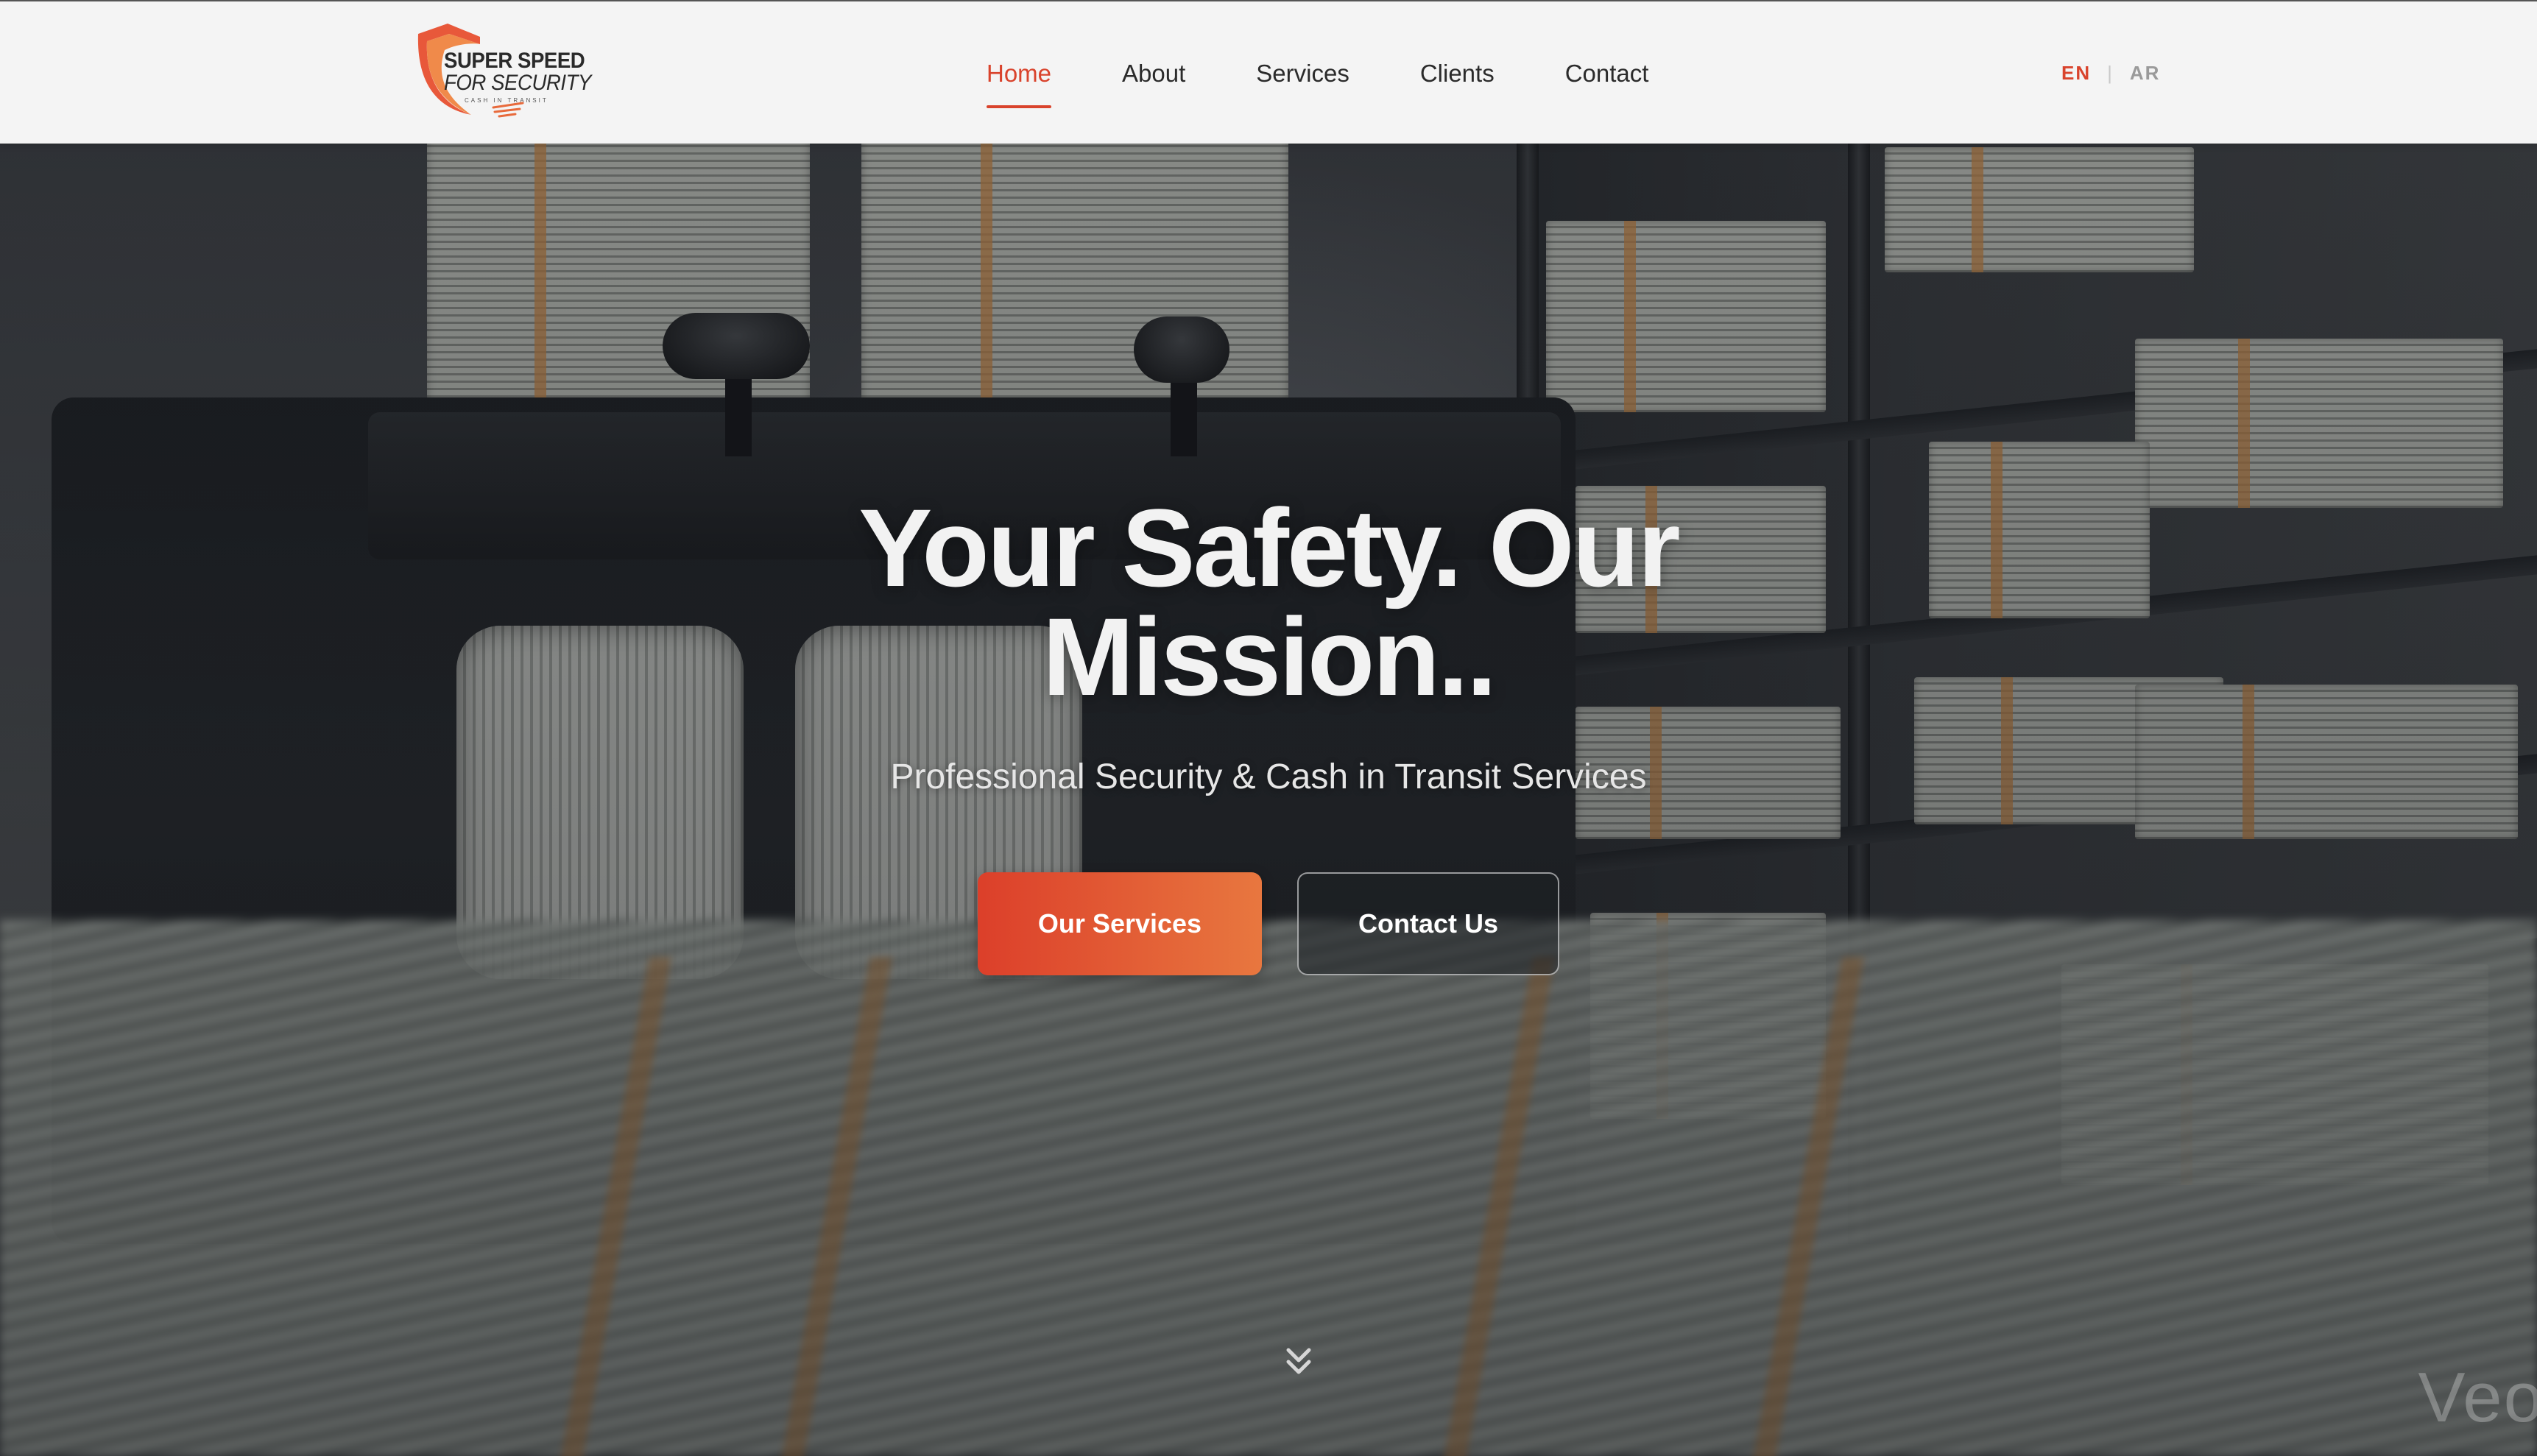  I want to click on nav-item-contact: Contact, so click(1607, 74).